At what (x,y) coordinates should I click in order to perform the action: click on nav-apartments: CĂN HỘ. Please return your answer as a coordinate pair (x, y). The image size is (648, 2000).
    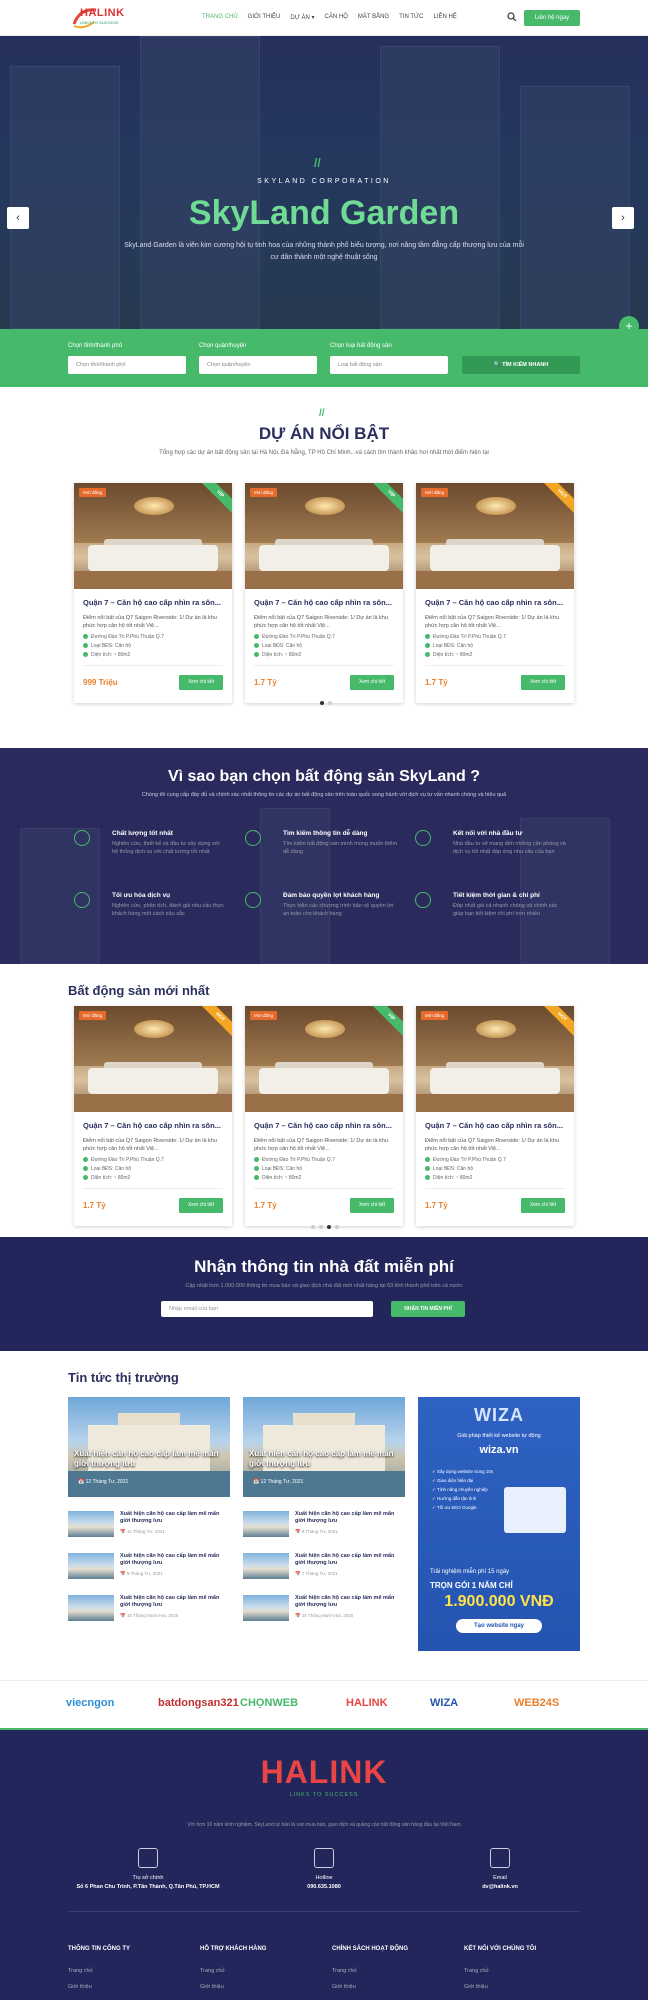
    Looking at the image, I should click on (336, 17).